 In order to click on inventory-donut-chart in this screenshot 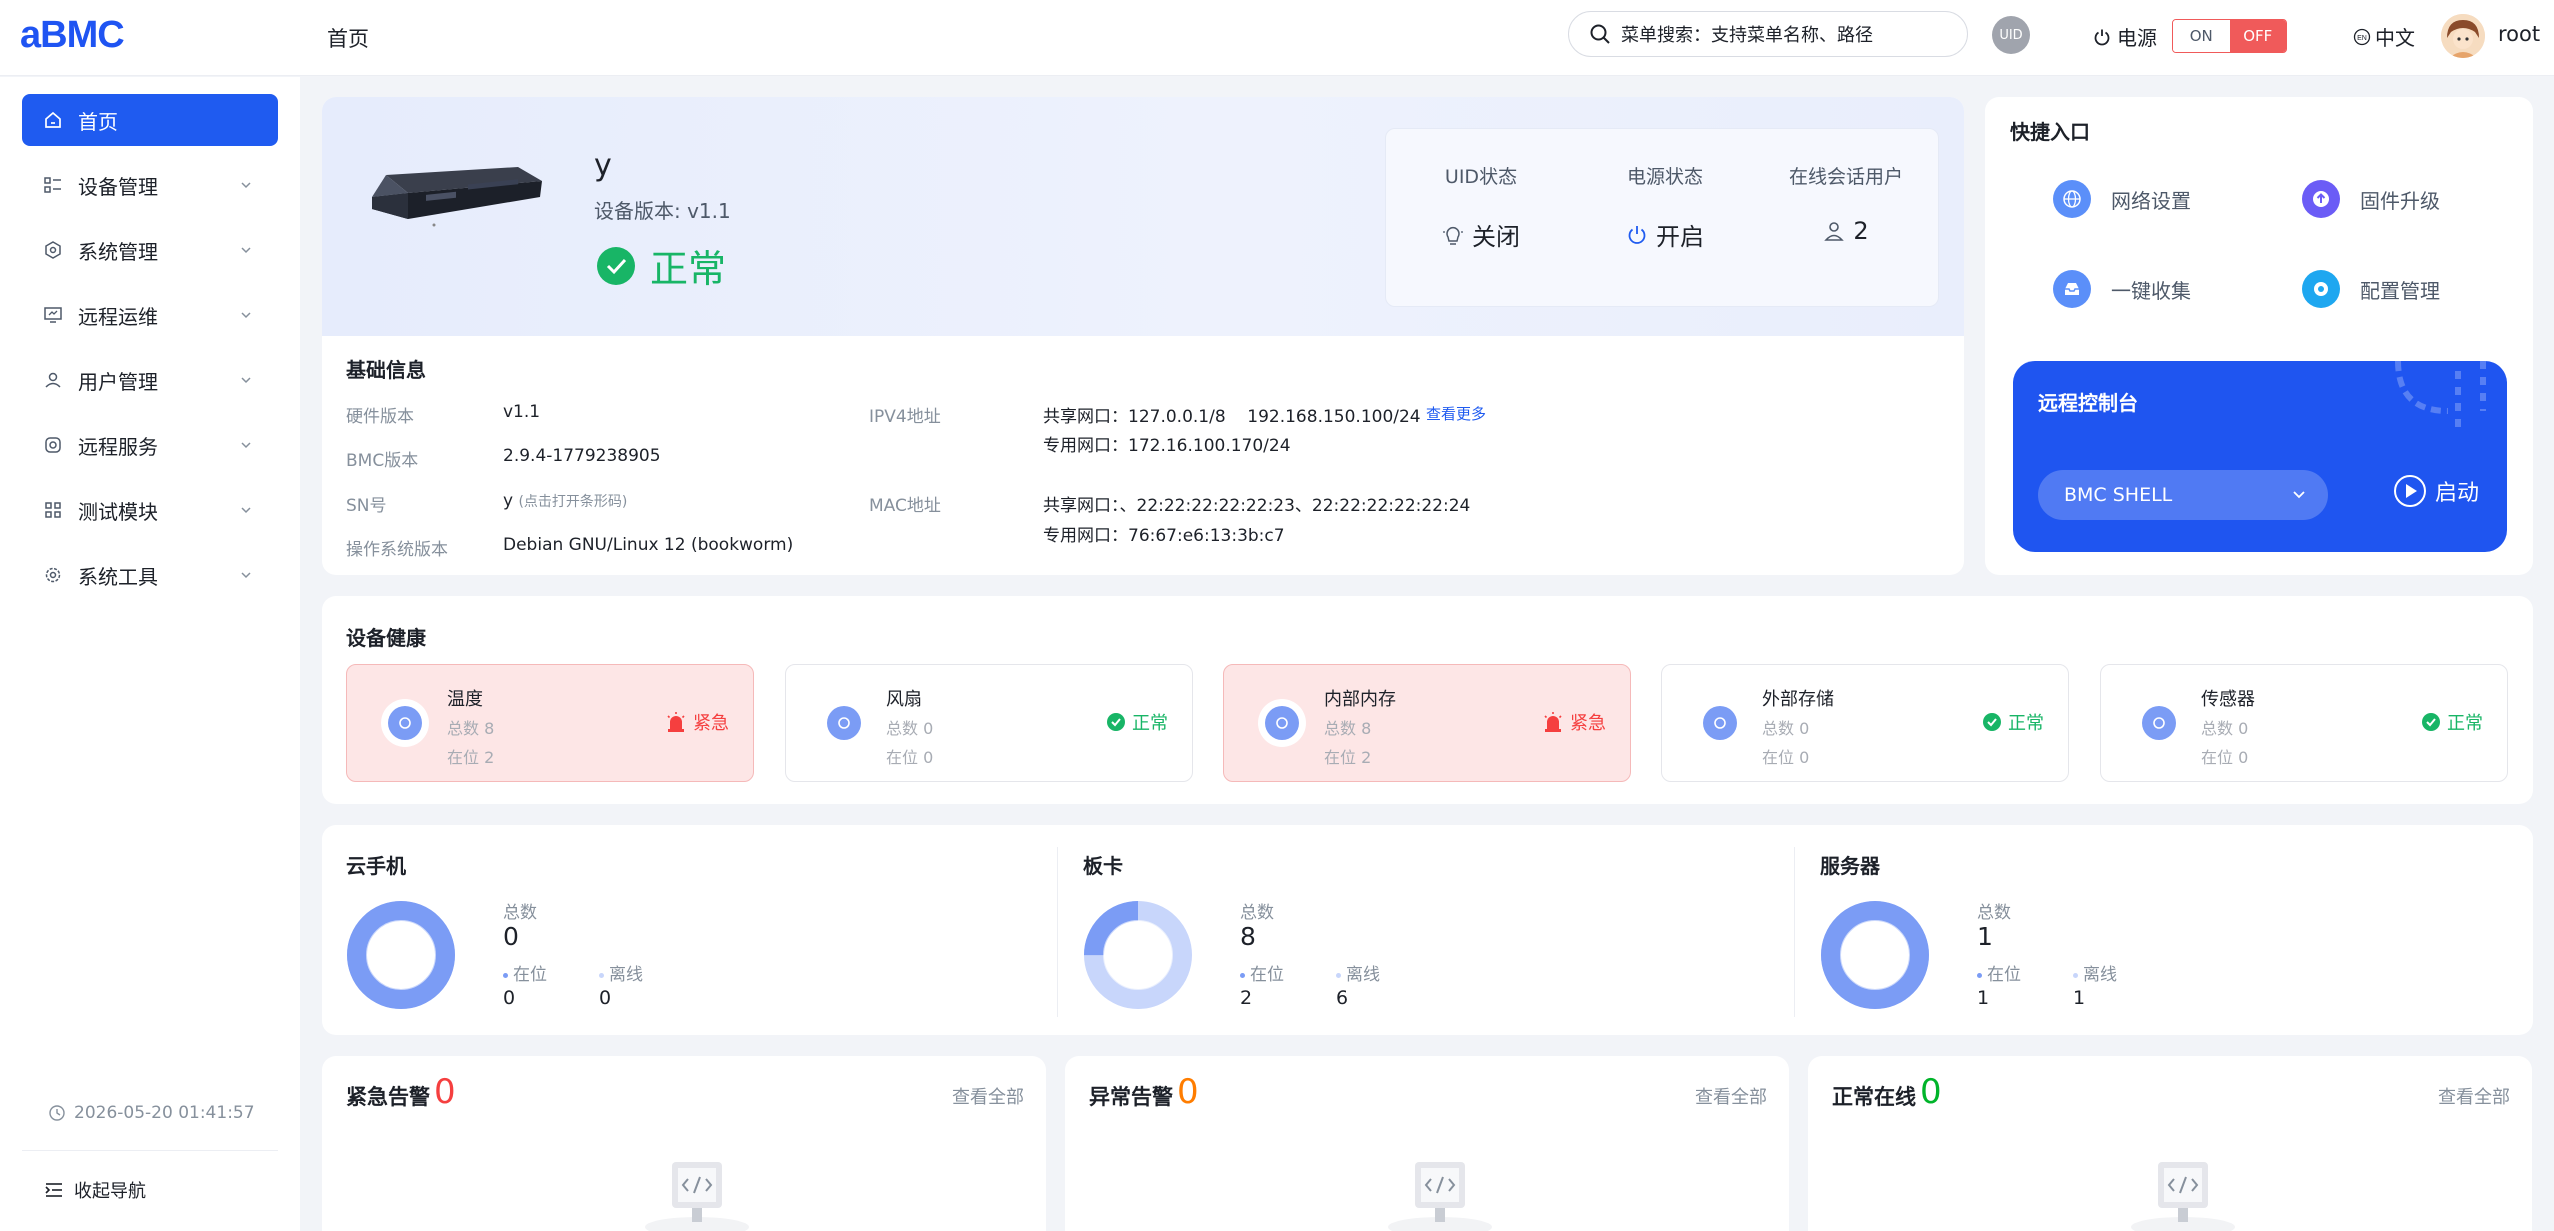, I will do `click(1138, 955)`.